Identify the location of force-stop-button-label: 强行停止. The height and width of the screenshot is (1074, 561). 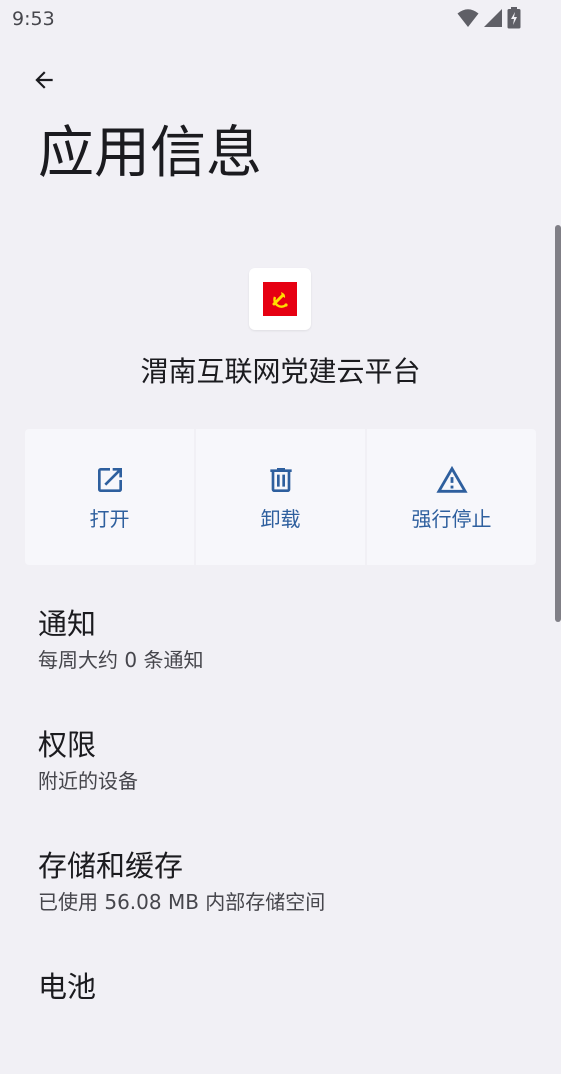
(451, 519).